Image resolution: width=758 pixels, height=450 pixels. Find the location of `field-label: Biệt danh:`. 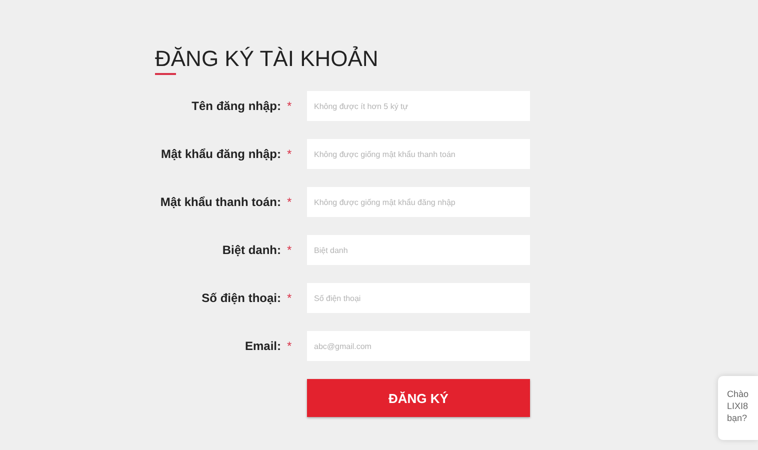

field-label: Biệt danh: is located at coordinates (251, 250).